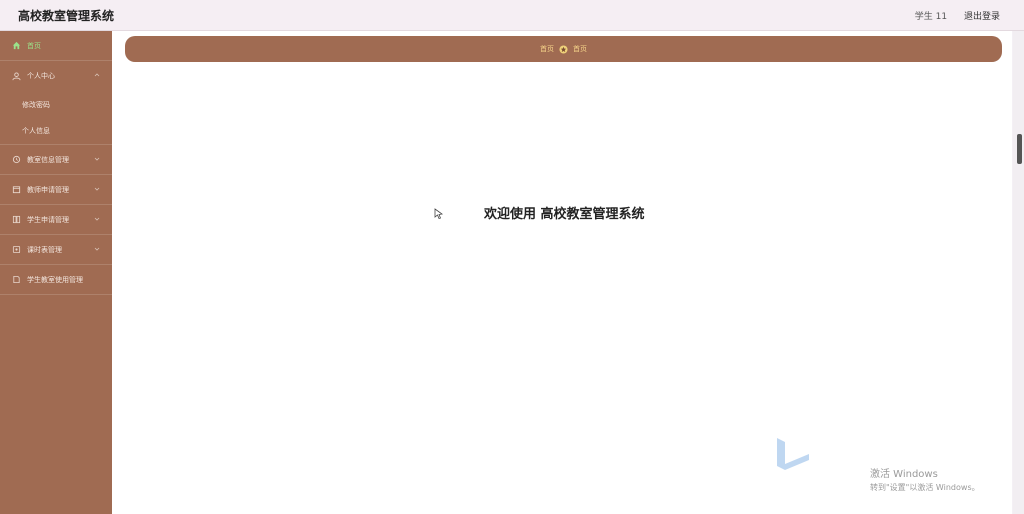 This screenshot has width=1024, height=514. Describe the element at coordinates (982, 17) in the screenshot. I see `logout-link: 退出登录` at that location.